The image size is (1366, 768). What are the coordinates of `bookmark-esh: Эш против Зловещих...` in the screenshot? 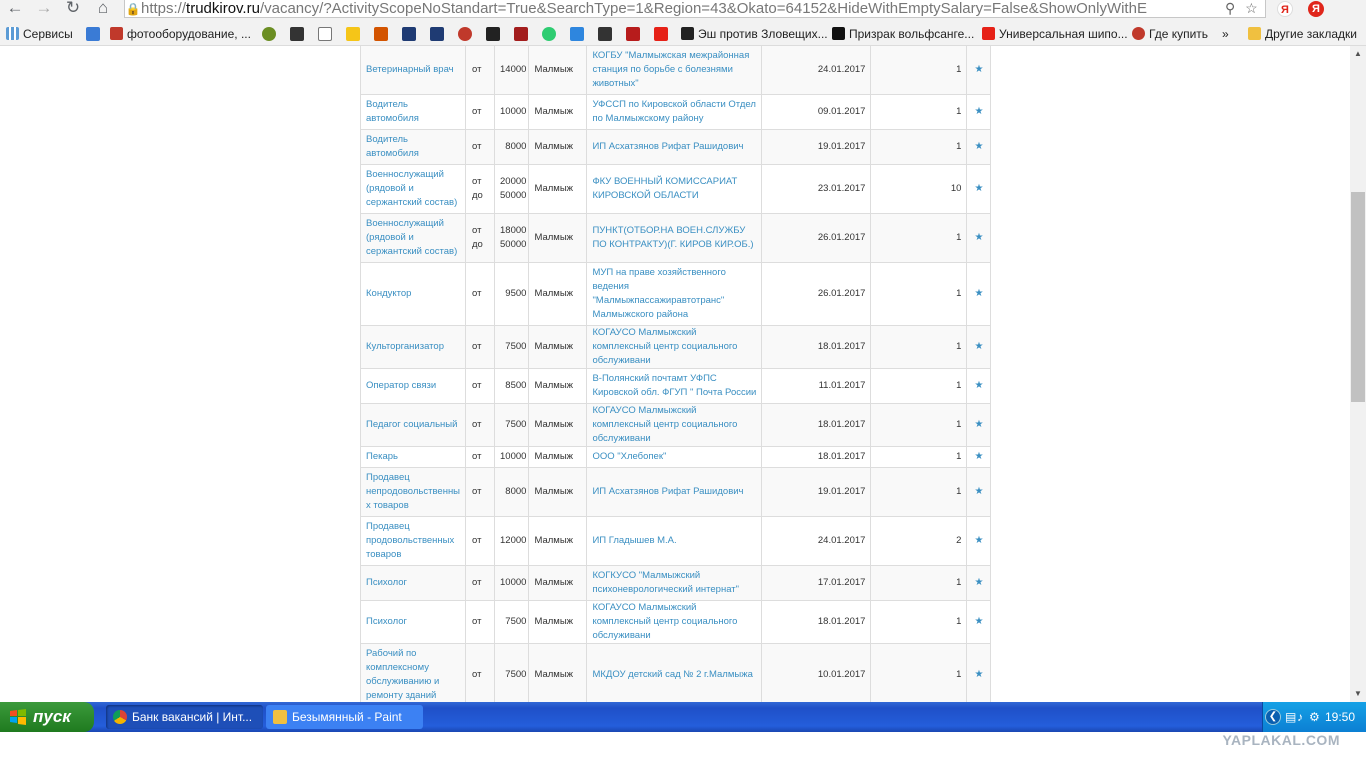 It's located at (754, 34).